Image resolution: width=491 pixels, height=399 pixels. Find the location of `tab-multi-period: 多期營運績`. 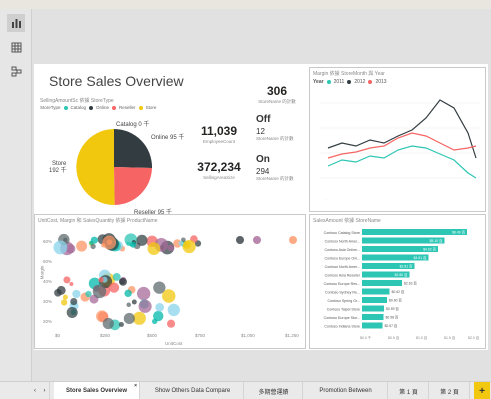

tab-multi-period: 多期營運績 is located at coordinates (274, 390).